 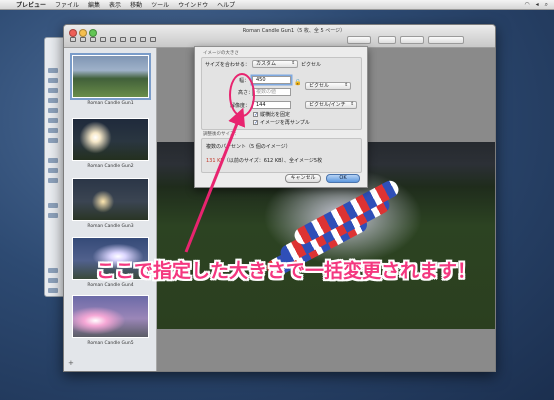 I want to click on annotation-arrow, so click(x=215, y=180).